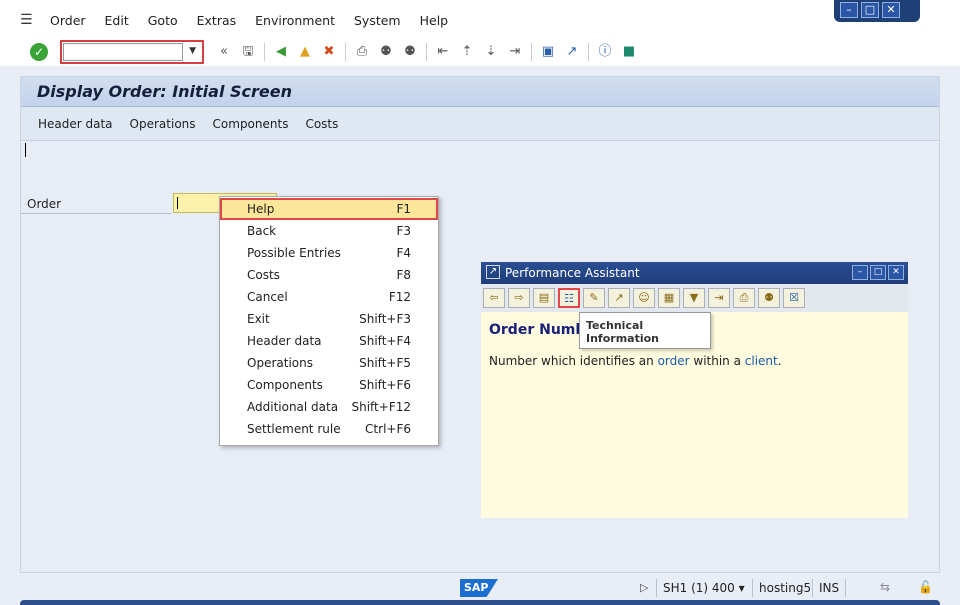 The image size is (960, 605). What do you see at coordinates (75, 124) in the screenshot?
I see `header-data-button: Header data` at bounding box center [75, 124].